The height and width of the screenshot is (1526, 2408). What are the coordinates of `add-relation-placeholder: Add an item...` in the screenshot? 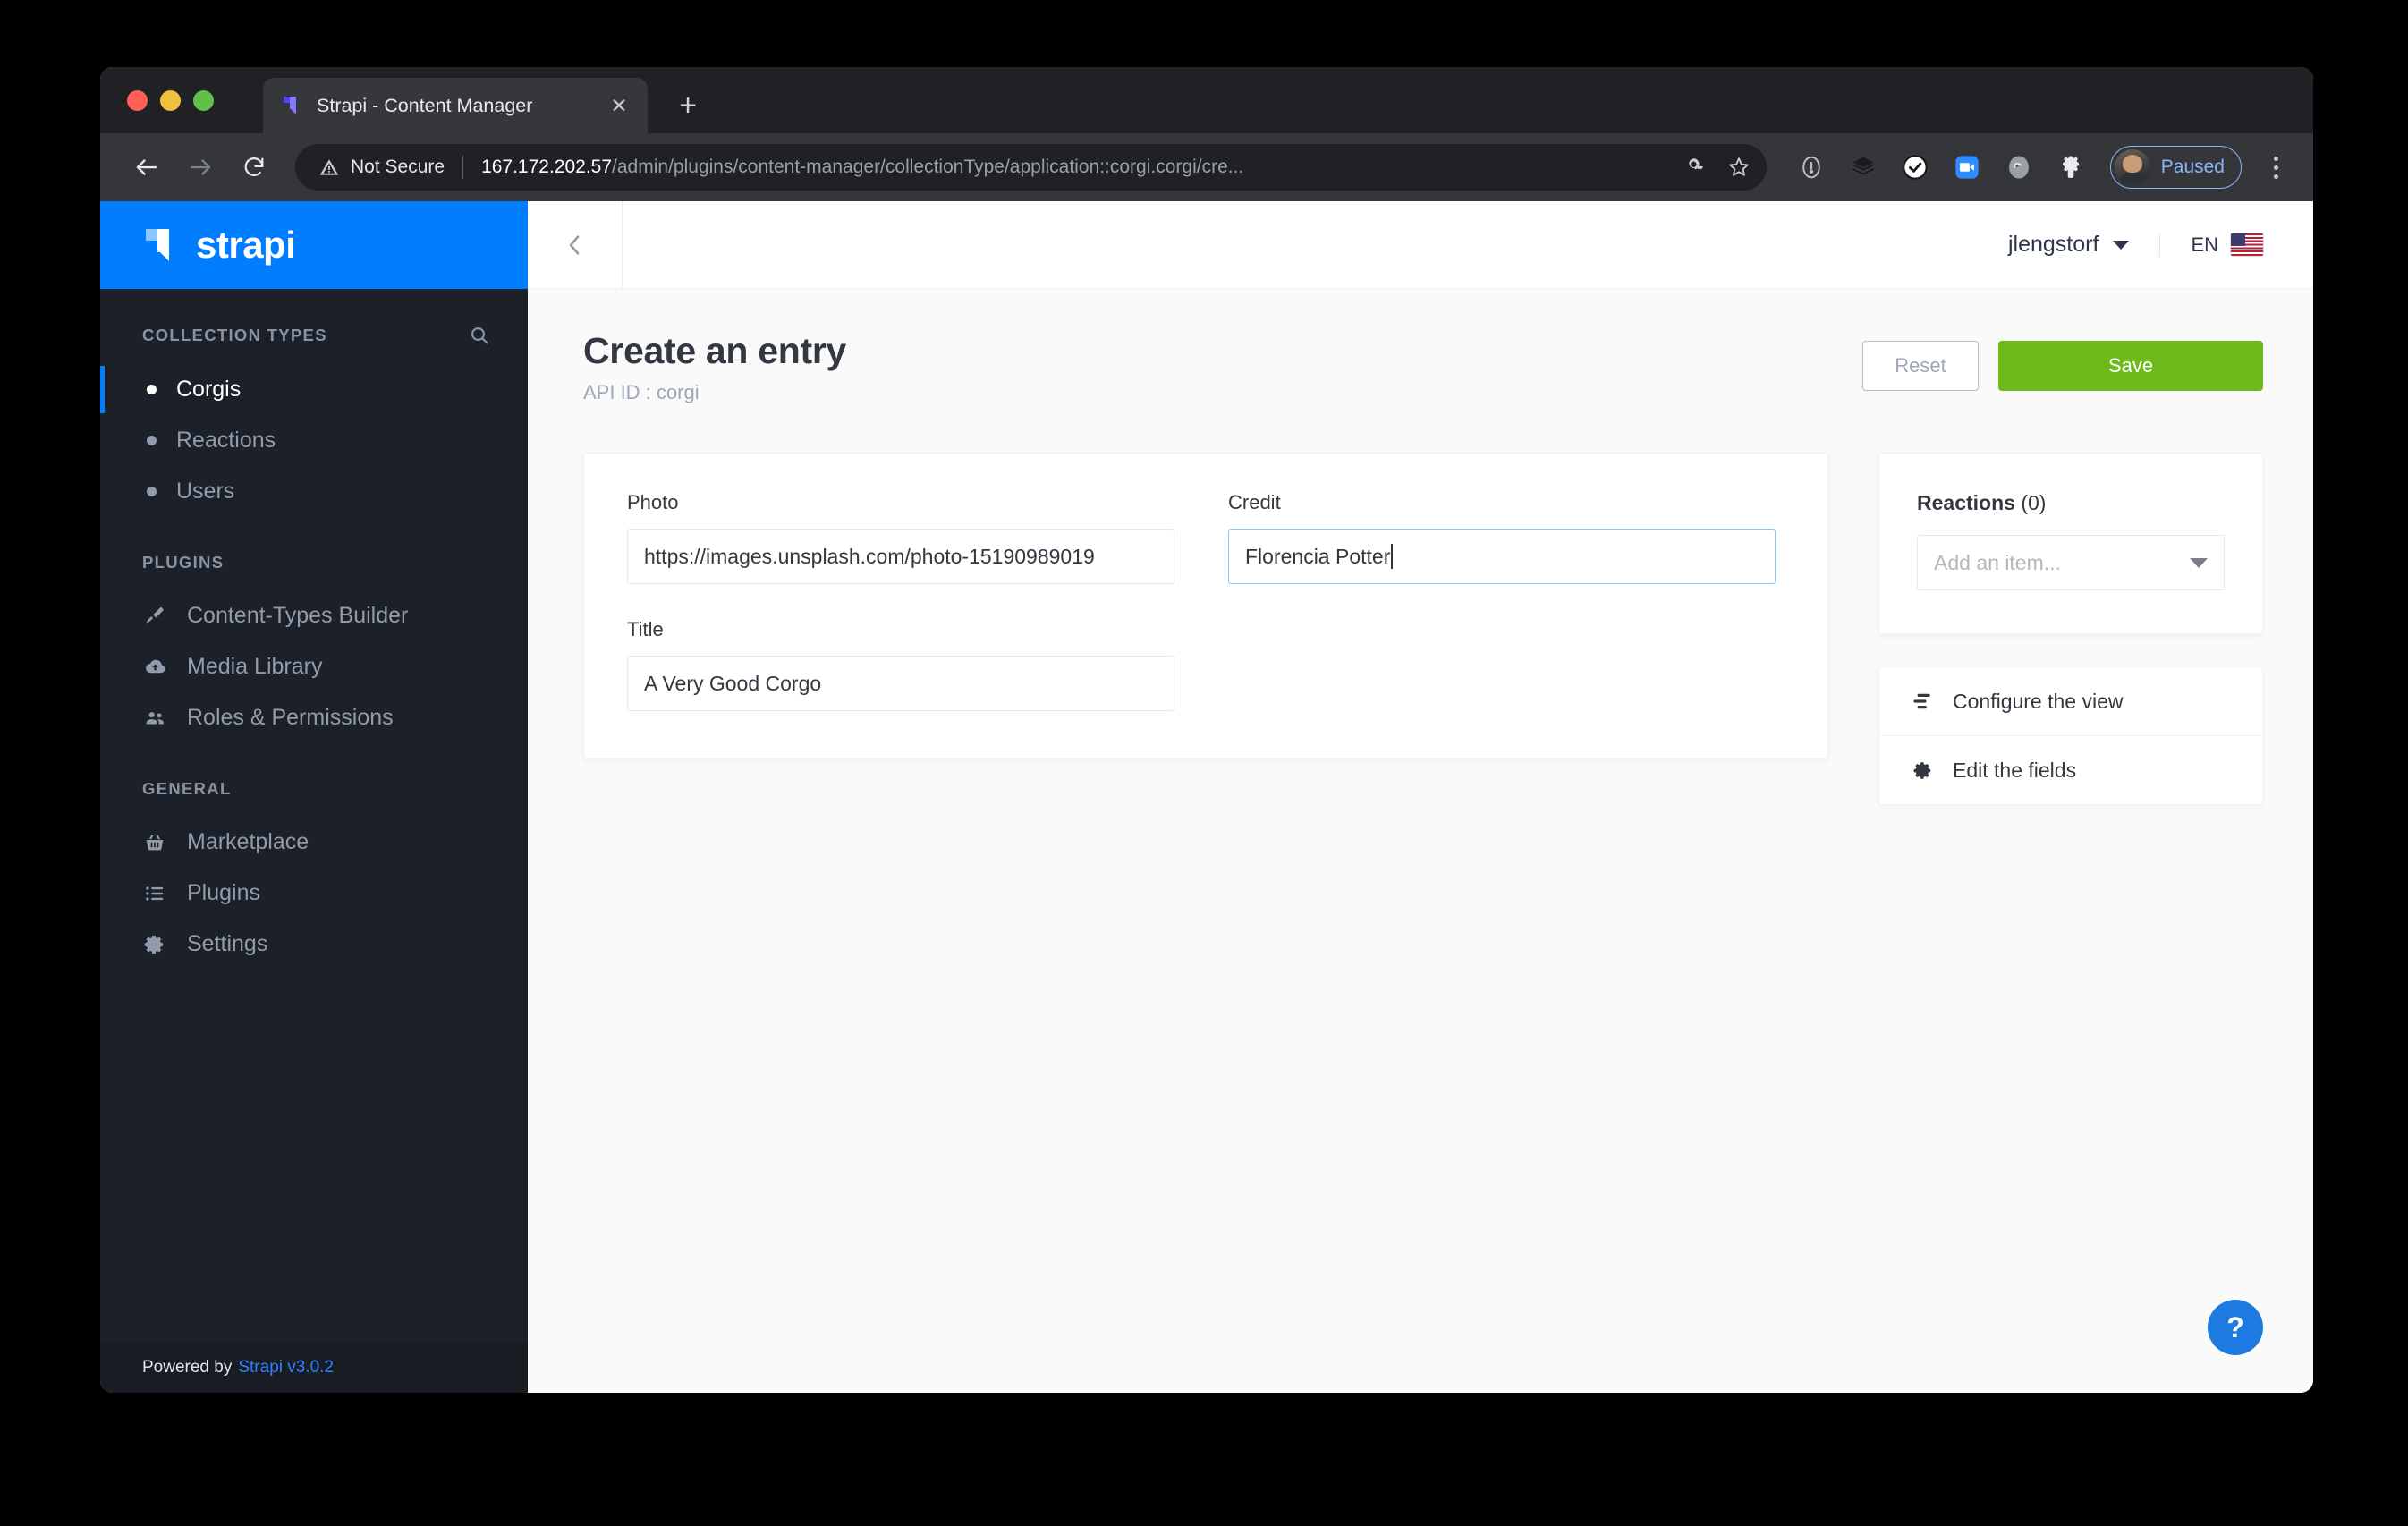 It's located at (1998, 562).